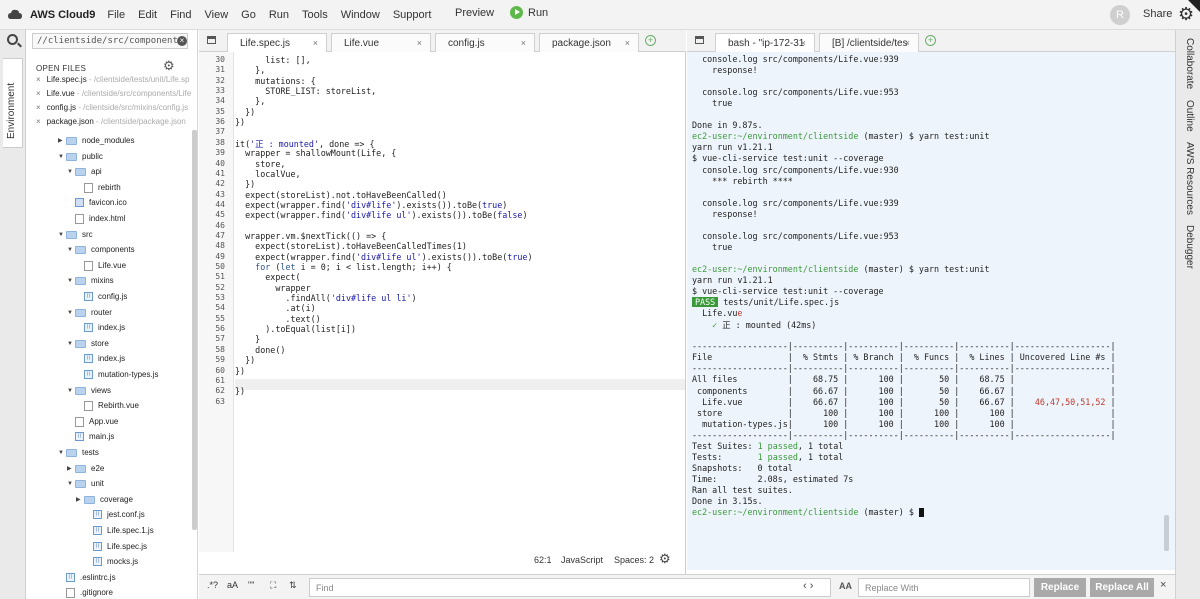 This screenshot has height=599, width=1200. Describe the element at coordinates (89, 390) in the screenshot. I see `folder-item: ▼ views` at that location.